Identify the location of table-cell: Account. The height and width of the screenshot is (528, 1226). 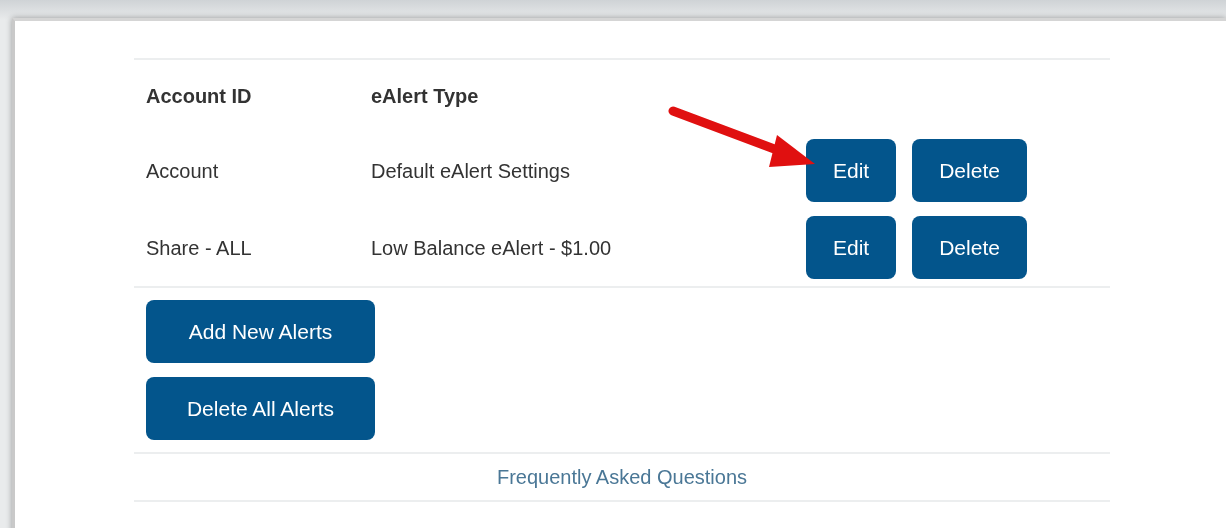
(182, 170).